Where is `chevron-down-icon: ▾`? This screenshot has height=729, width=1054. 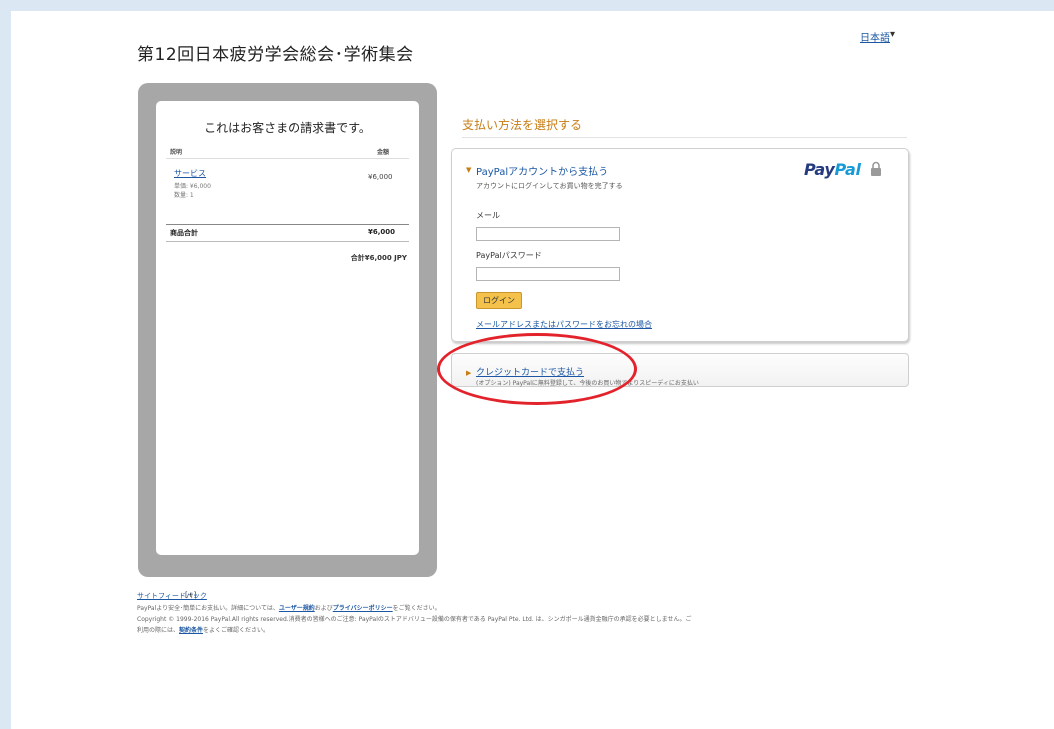 chevron-down-icon: ▾ is located at coordinates (892, 34).